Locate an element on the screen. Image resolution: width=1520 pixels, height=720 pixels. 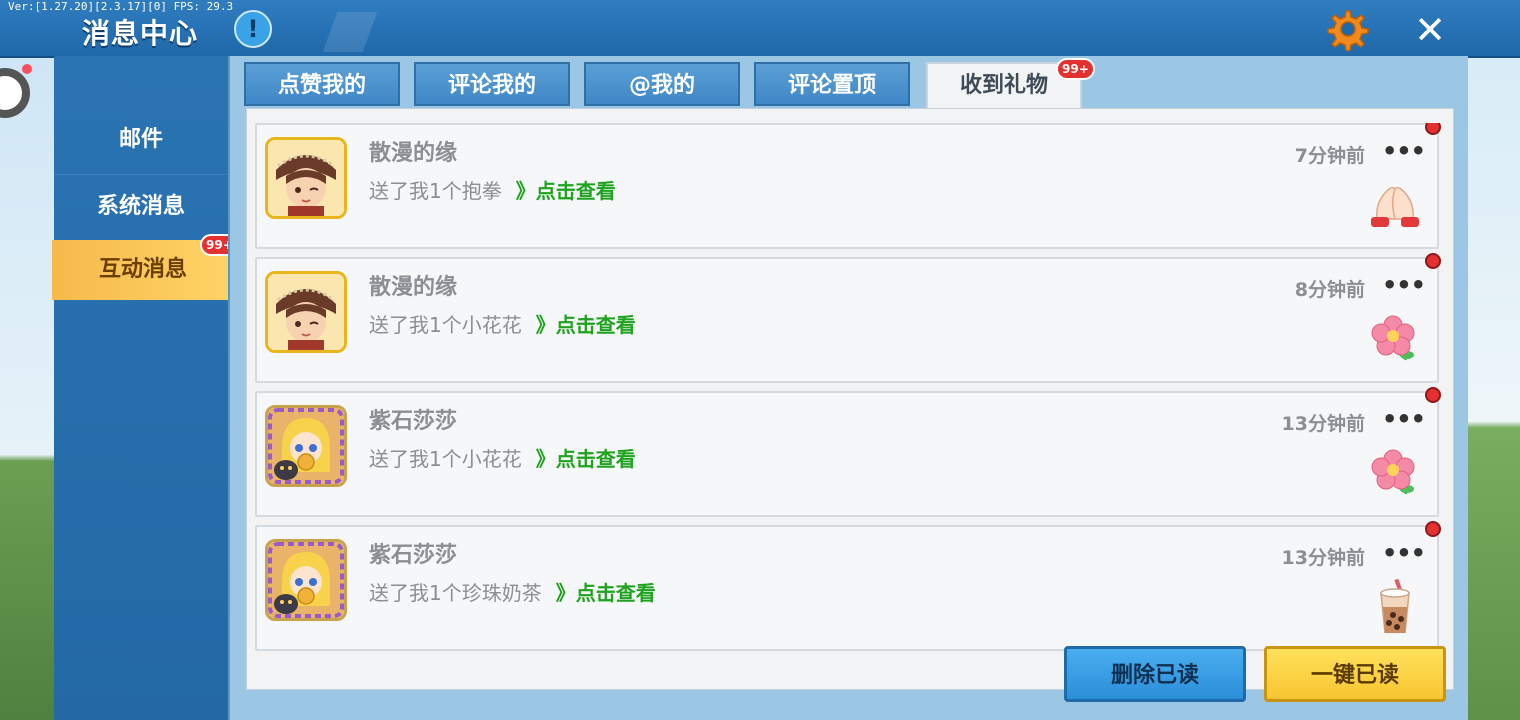
background-scene-right is located at coordinates (1493, 388).